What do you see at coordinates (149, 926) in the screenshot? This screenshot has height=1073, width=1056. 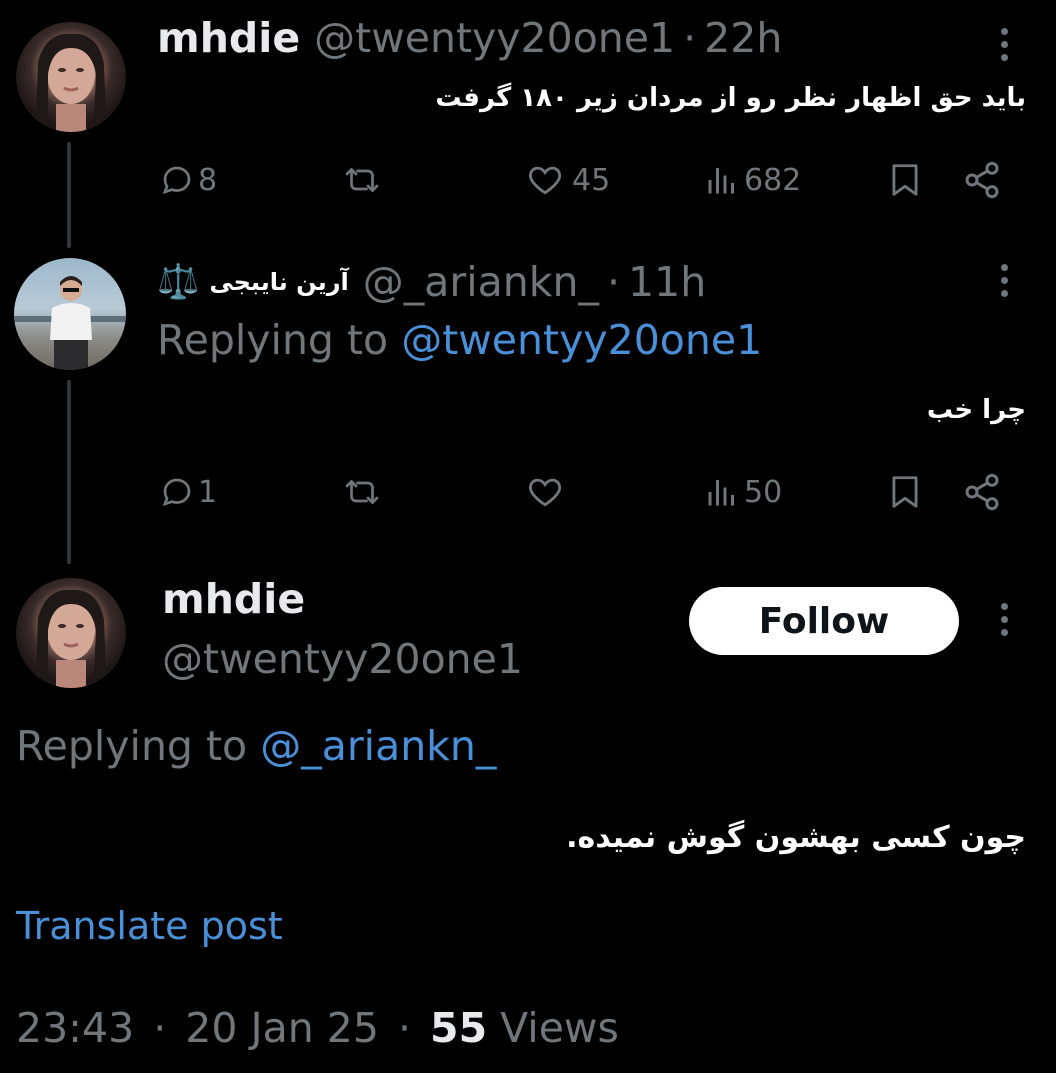 I see `translate-post-link: Translate post` at bounding box center [149, 926].